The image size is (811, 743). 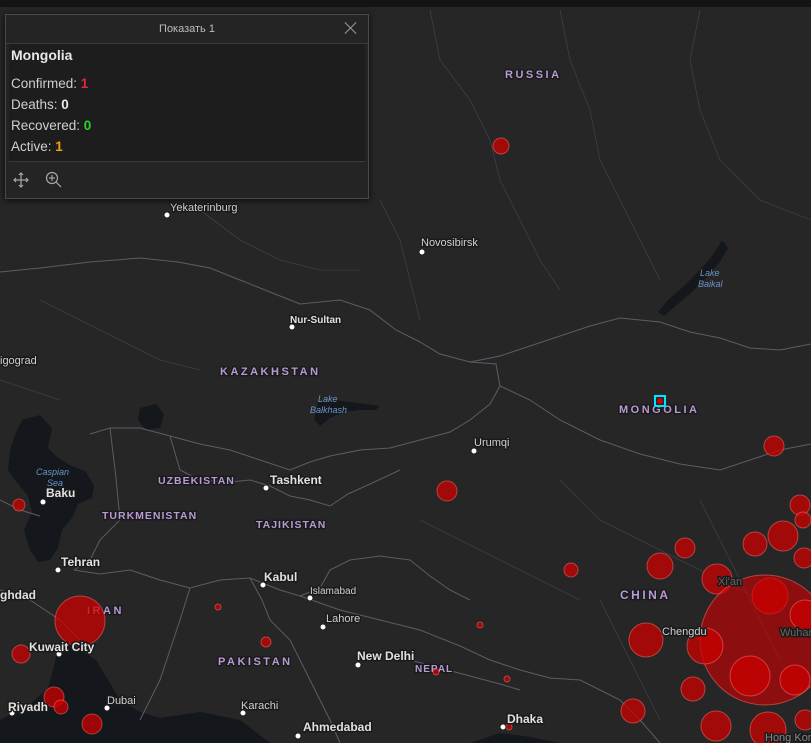 I want to click on lake-label-balkhash-2: Balkhash, so click(x=328, y=410).